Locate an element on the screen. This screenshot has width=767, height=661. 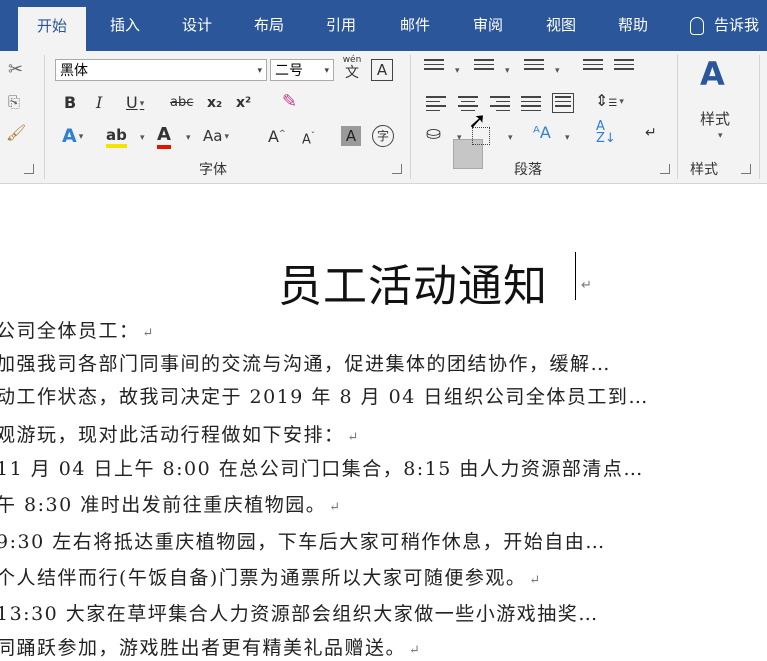
change-case-button: Aa ▾ is located at coordinates (216, 136).